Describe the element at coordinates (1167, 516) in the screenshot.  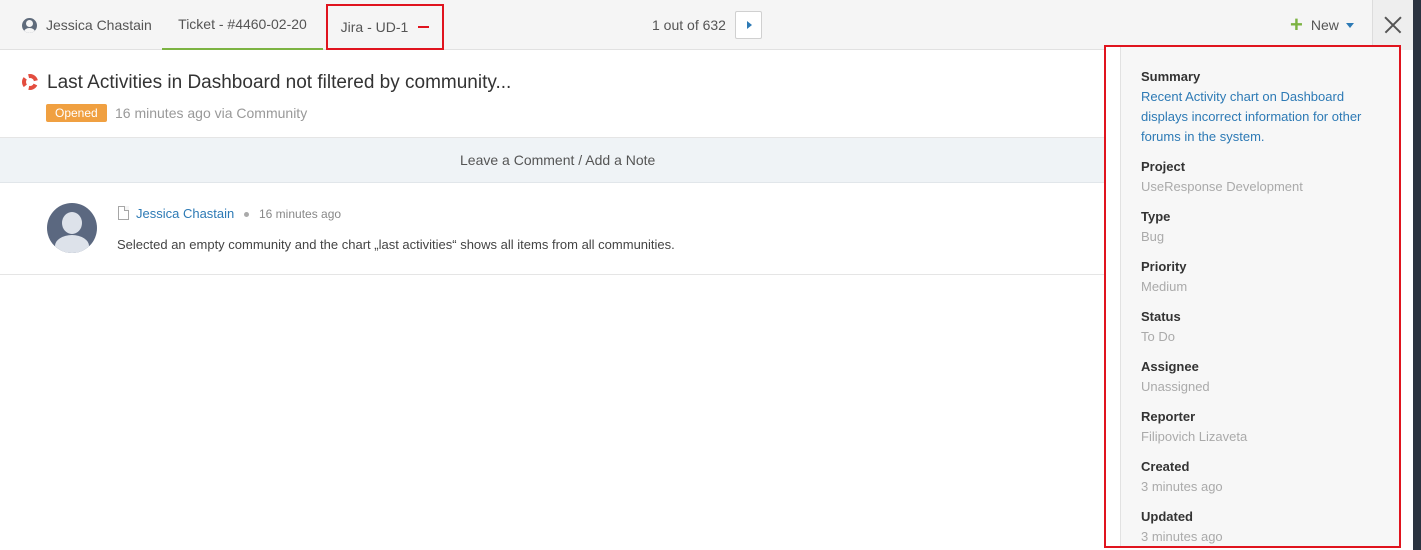
I see `field-label: Updated` at that location.